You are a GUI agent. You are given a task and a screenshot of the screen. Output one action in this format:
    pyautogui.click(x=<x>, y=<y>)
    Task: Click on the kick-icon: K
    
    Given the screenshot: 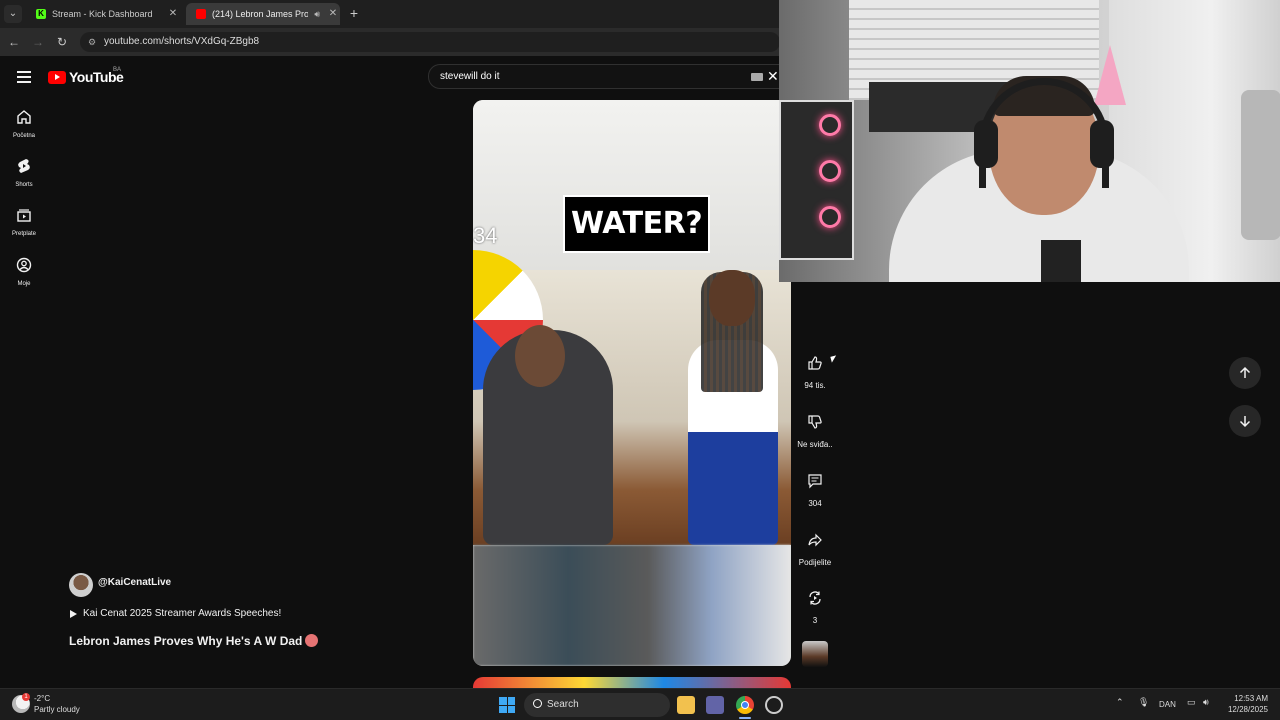 What is the action you would take?
    pyautogui.click(x=41, y=14)
    